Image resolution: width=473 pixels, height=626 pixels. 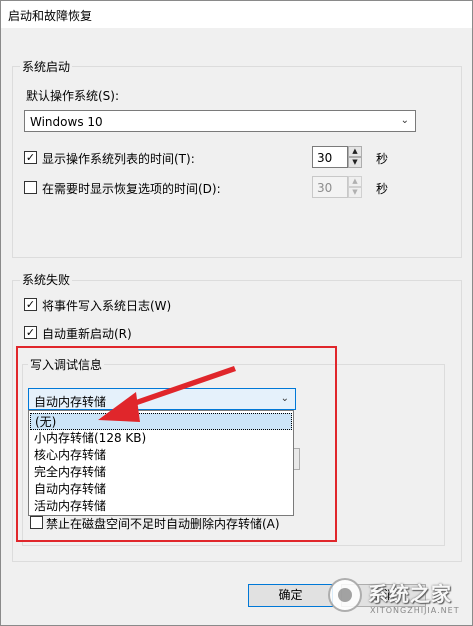 I want to click on default-os-label: 默认操作系统(S):, so click(x=73, y=96).